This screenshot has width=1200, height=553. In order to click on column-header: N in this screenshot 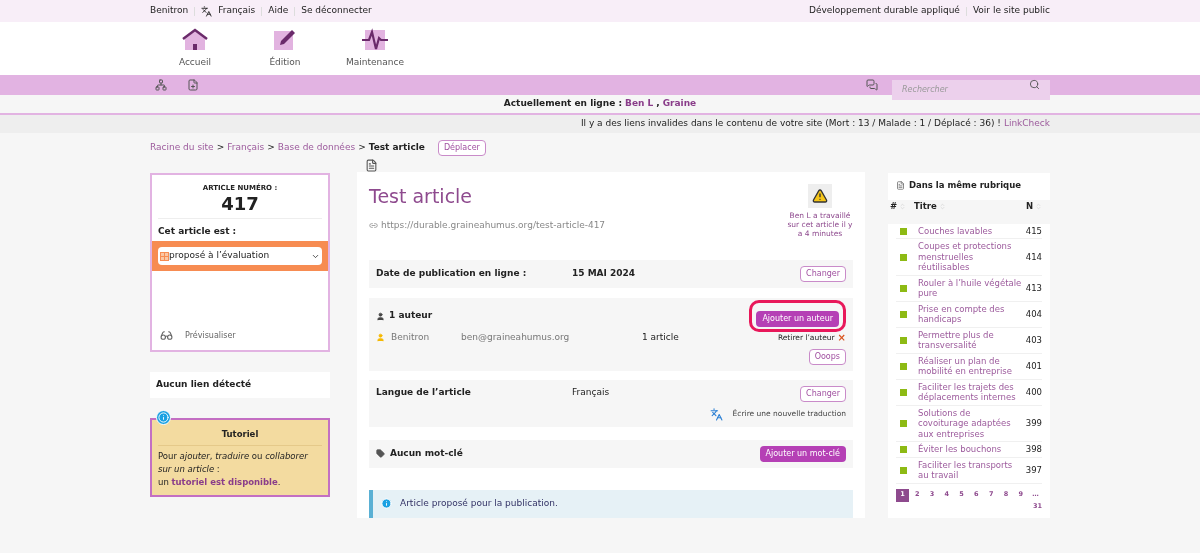, I will do `click(1030, 206)`.